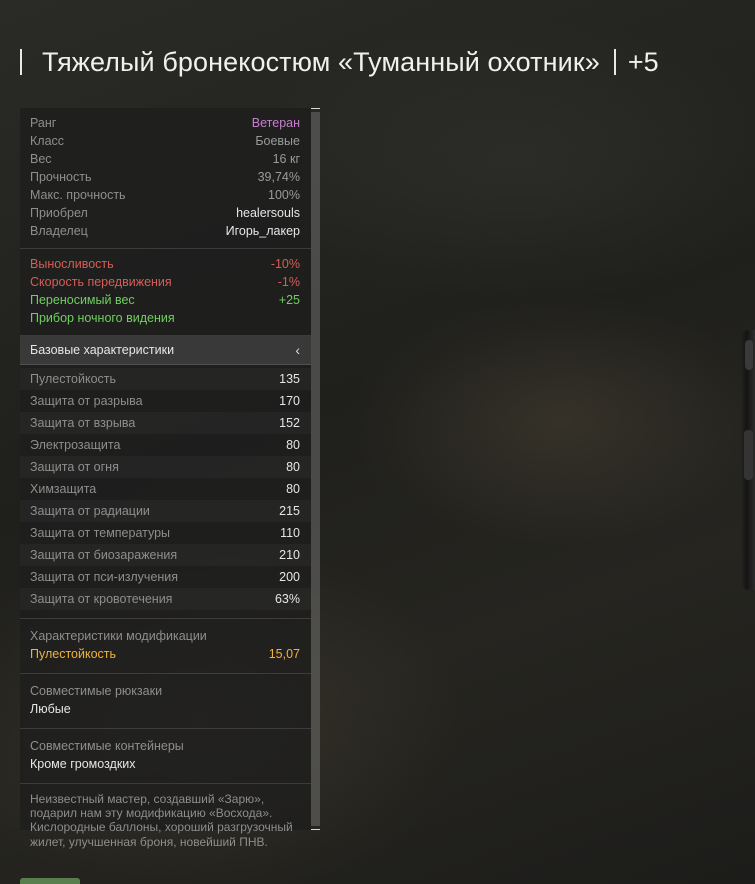 The width and height of the screenshot is (755, 884). What do you see at coordinates (59, 213) in the screenshot?
I see `stat-key: Приобрел` at bounding box center [59, 213].